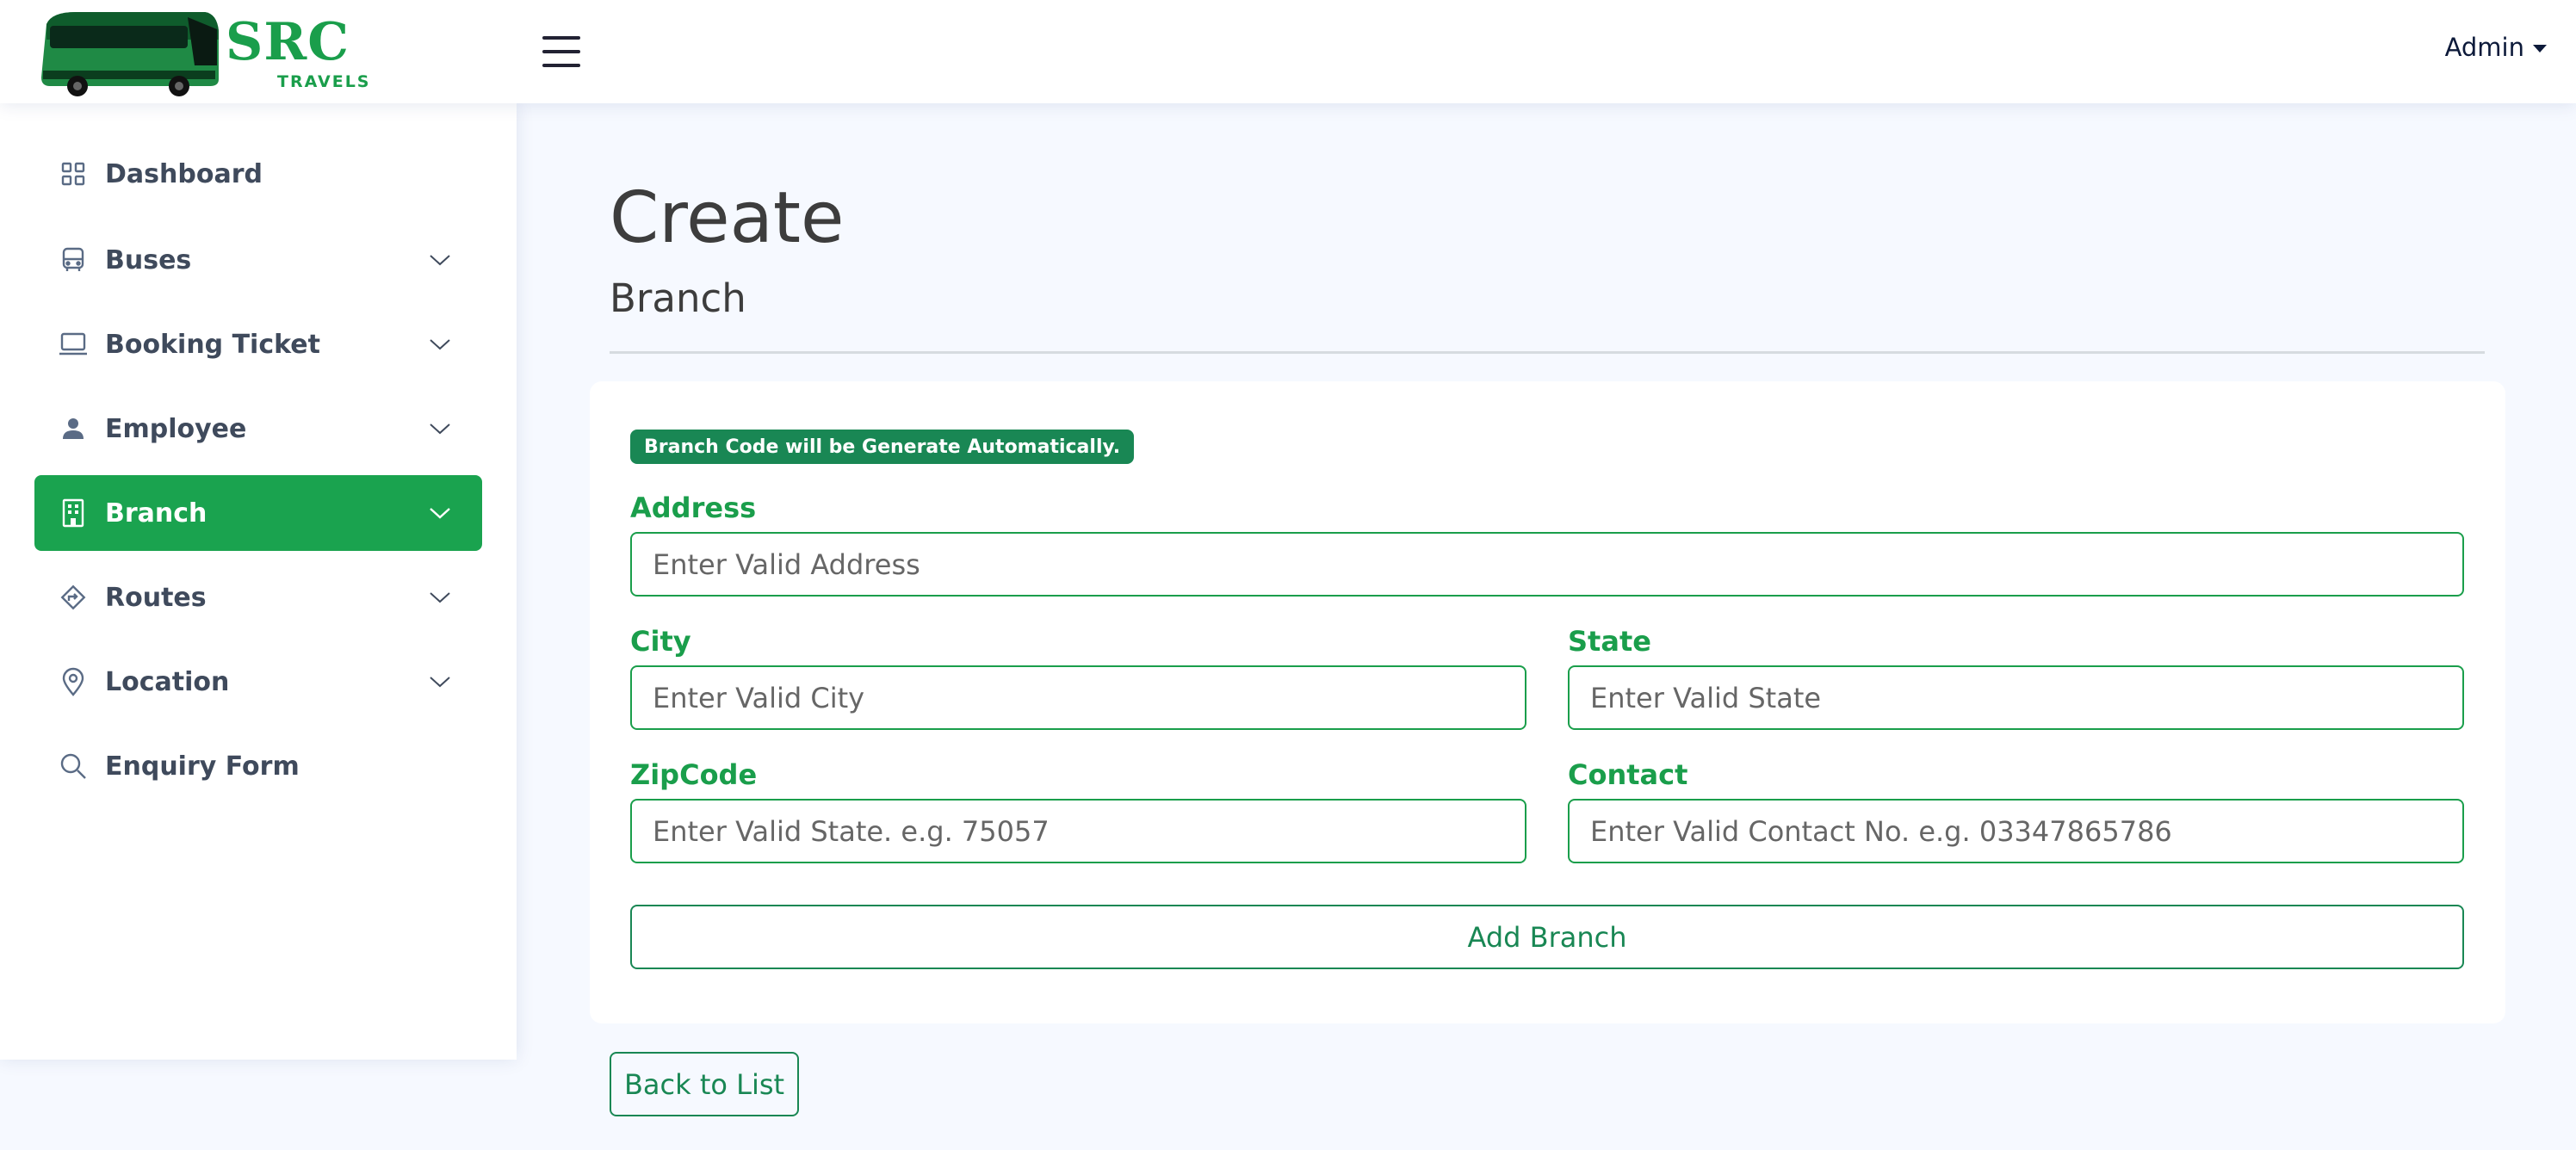 The height and width of the screenshot is (1150, 2576). What do you see at coordinates (693, 508) in the screenshot?
I see `address-label: Address` at bounding box center [693, 508].